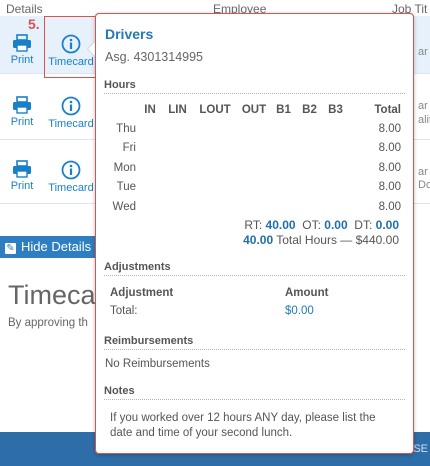 Image resolution: width=430 pixels, height=466 pixels. What do you see at coordinates (254, 129) in the screenshot?
I see `hours-row: Thu 8.00` at bounding box center [254, 129].